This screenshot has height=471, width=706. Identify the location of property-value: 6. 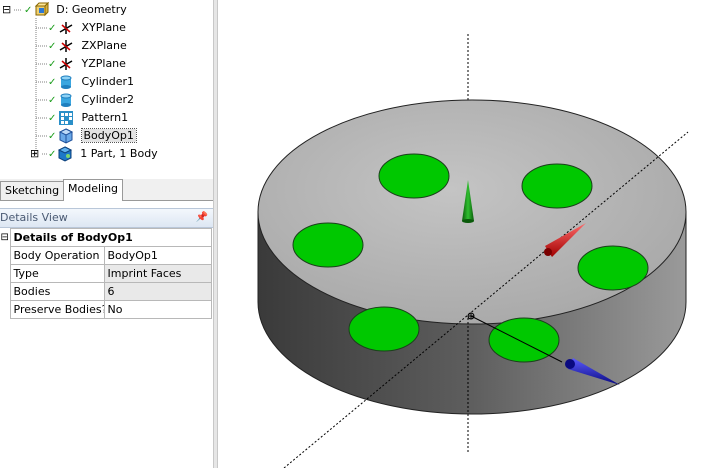
(157, 291).